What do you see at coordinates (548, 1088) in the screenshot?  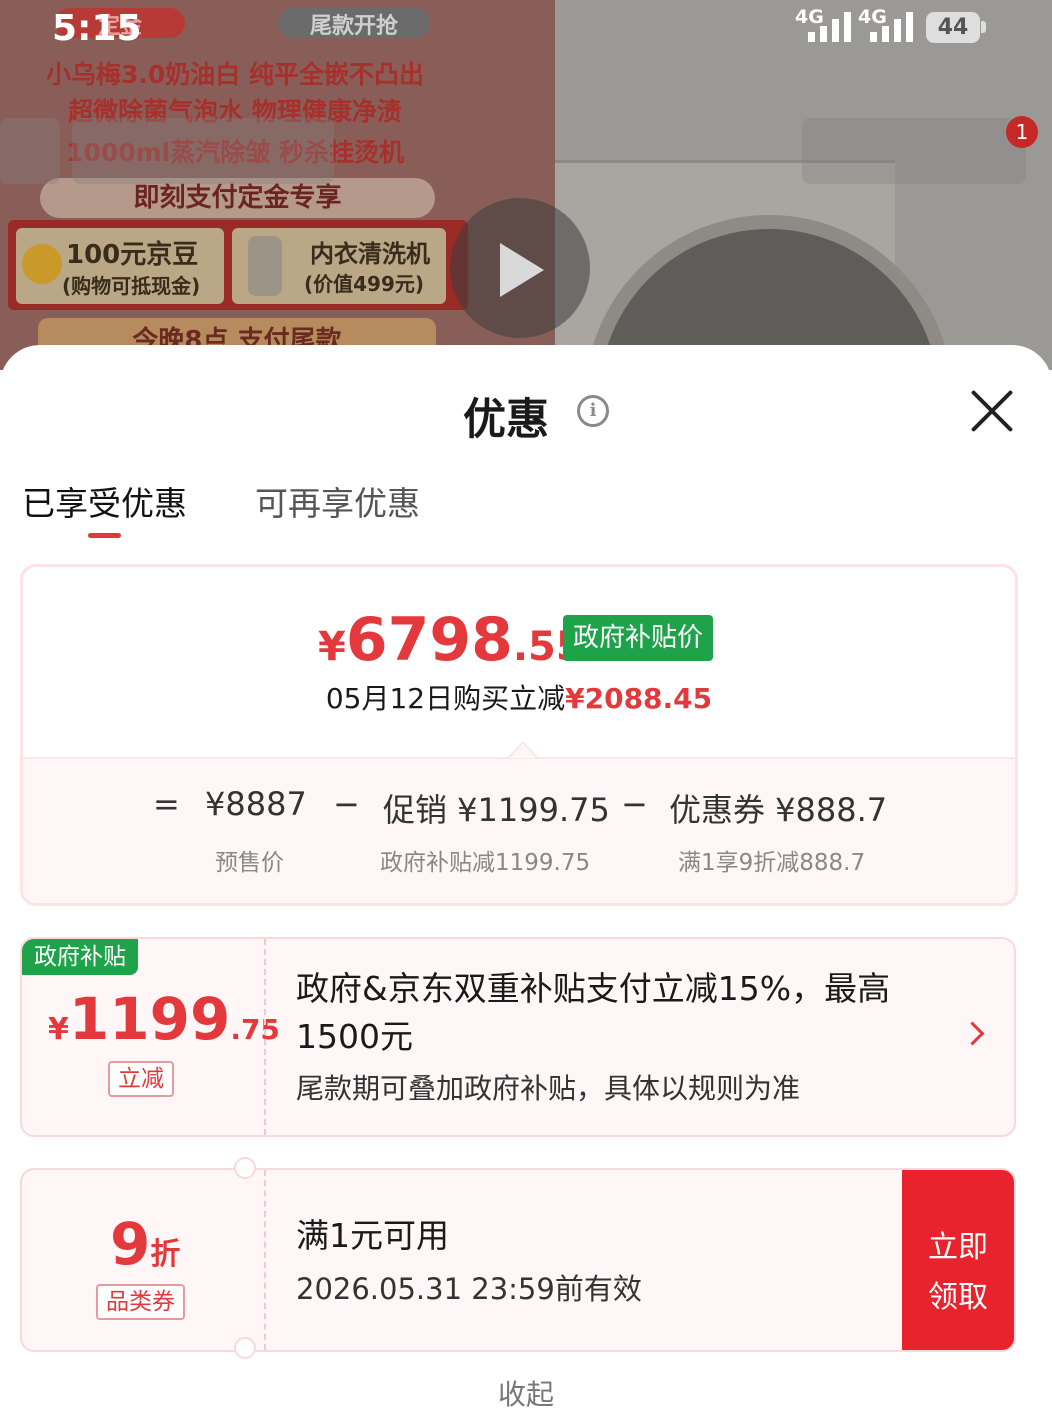 I see `subsidy-note: 尾款期可叠加政府补贴，具体以规则为准` at bounding box center [548, 1088].